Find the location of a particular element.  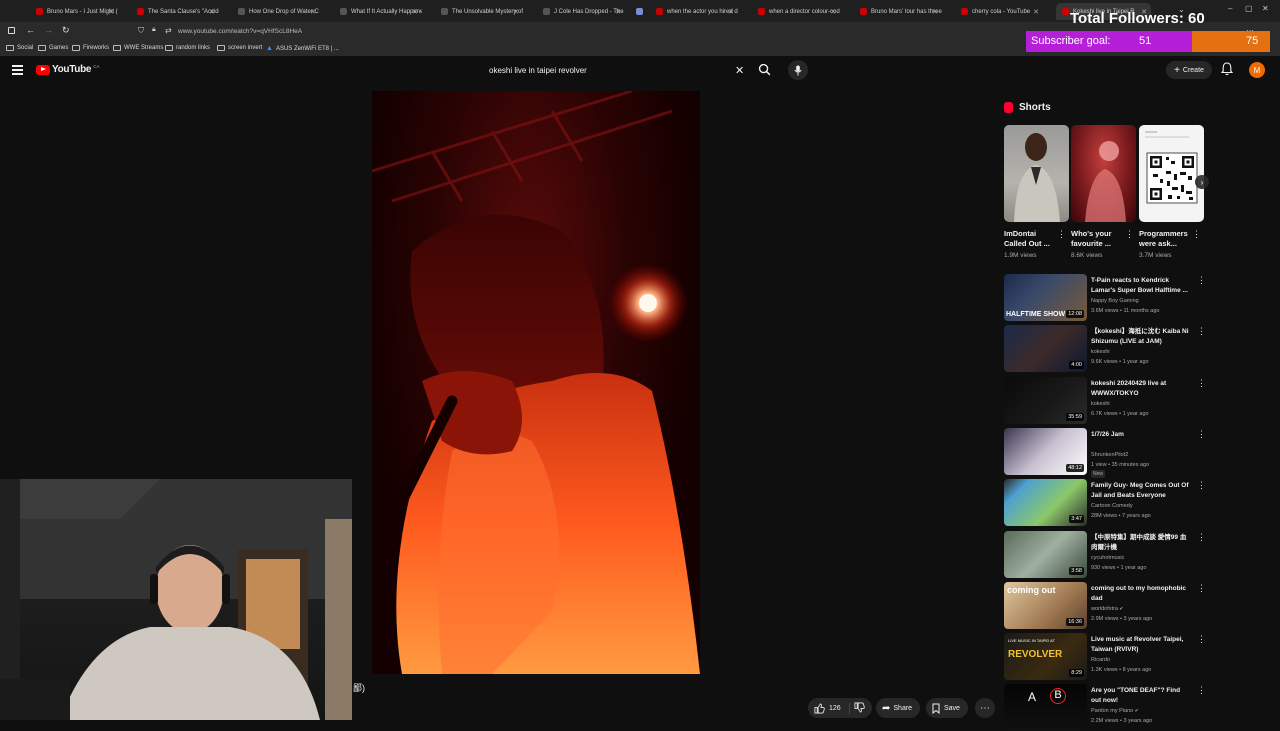

close-window-icon: ✕ is located at coordinates (1265, 8).